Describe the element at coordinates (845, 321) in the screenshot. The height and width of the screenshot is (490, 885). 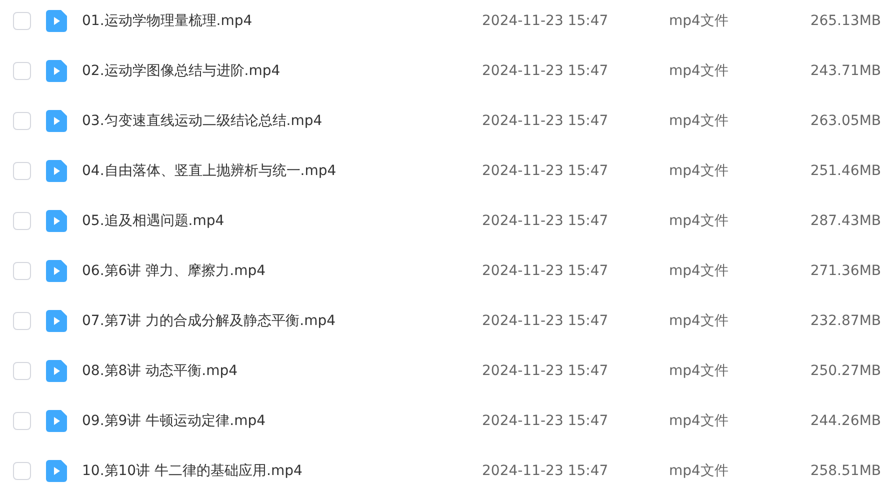
I see `file-size: 232.87MB` at that location.